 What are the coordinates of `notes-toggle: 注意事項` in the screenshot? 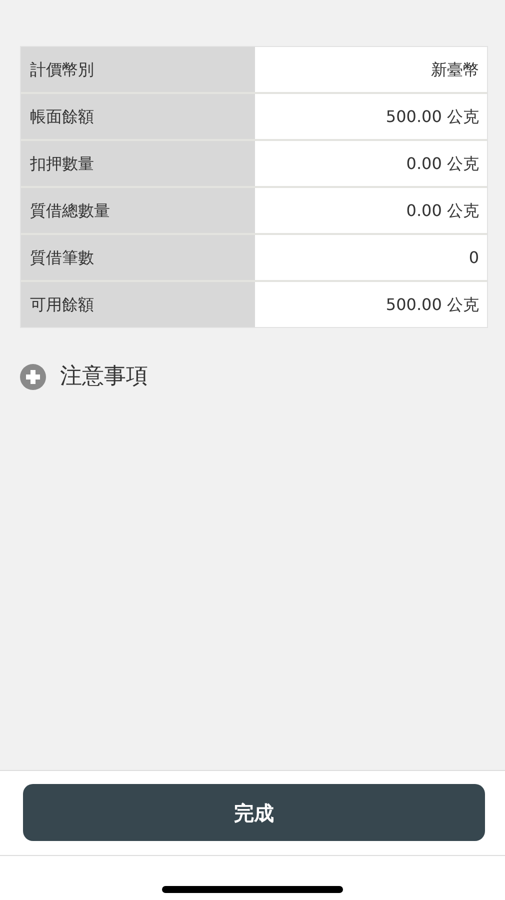 It's located at (104, 376).